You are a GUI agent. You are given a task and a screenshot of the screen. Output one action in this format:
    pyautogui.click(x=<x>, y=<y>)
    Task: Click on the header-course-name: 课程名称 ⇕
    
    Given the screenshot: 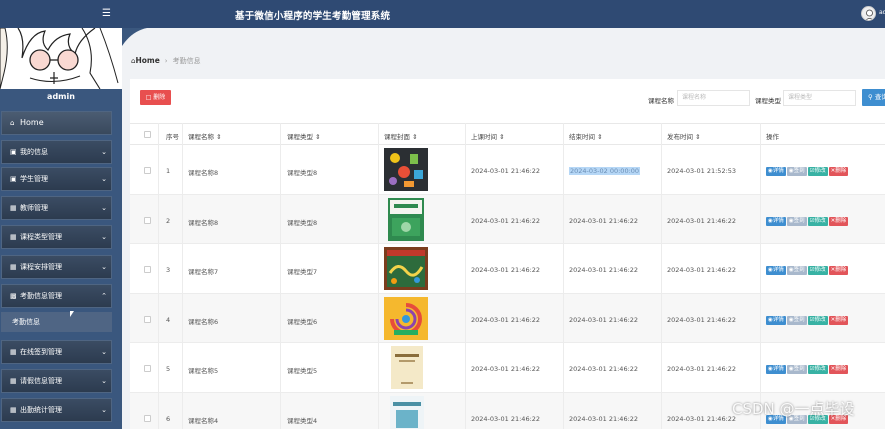 What is the action you would take?
    pyautogui.click(x=205, y=136)
    